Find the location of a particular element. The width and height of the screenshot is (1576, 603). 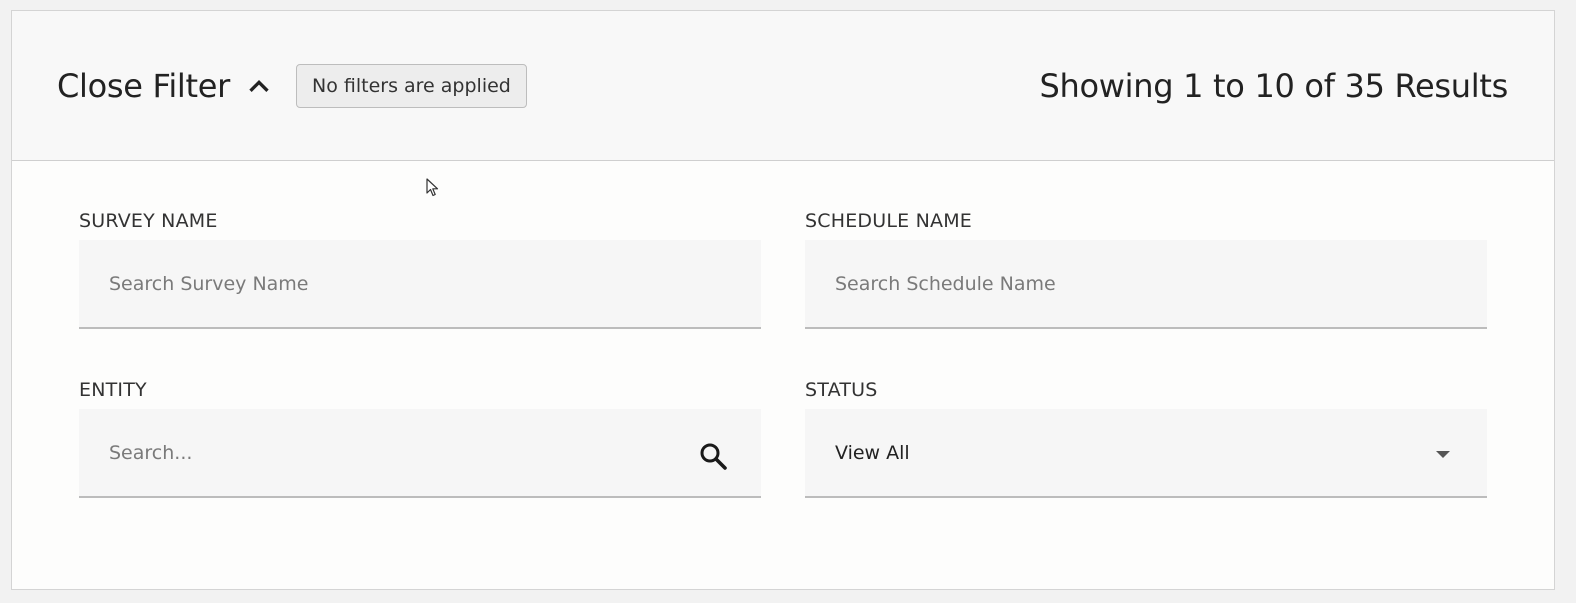

survey-name-box is located at coordinates (420, 284).